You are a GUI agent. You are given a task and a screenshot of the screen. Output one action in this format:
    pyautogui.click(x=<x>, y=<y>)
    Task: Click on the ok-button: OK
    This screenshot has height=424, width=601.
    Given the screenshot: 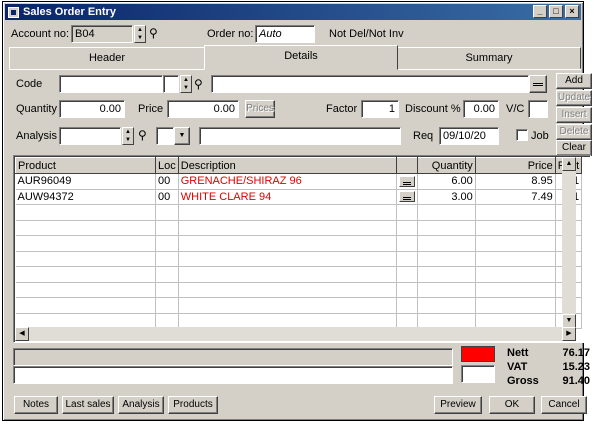 What is the action you would take?
    pyautogui.click(x=512, y=405)
    